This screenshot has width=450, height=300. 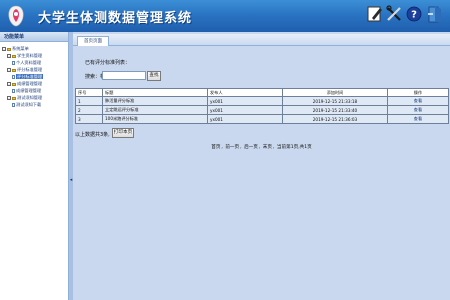 I want to click on table-header-row: 序号 标题 发布人 添加时间 操作, so click(x=262, y=92).